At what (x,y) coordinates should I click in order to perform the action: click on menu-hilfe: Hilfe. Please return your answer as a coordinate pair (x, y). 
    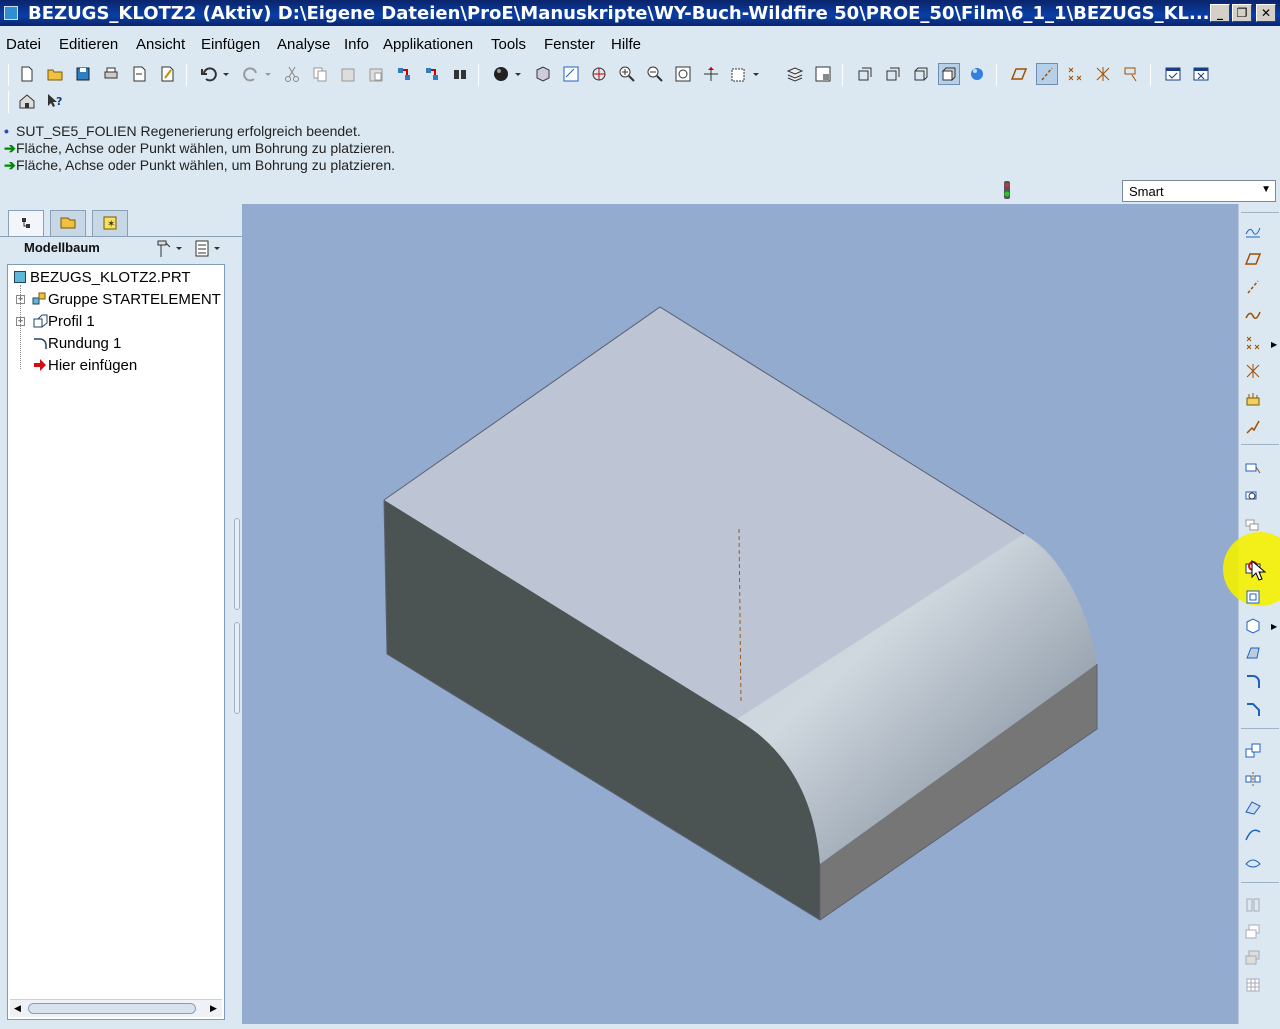
    Looking at the image, I should click on (626, 44).